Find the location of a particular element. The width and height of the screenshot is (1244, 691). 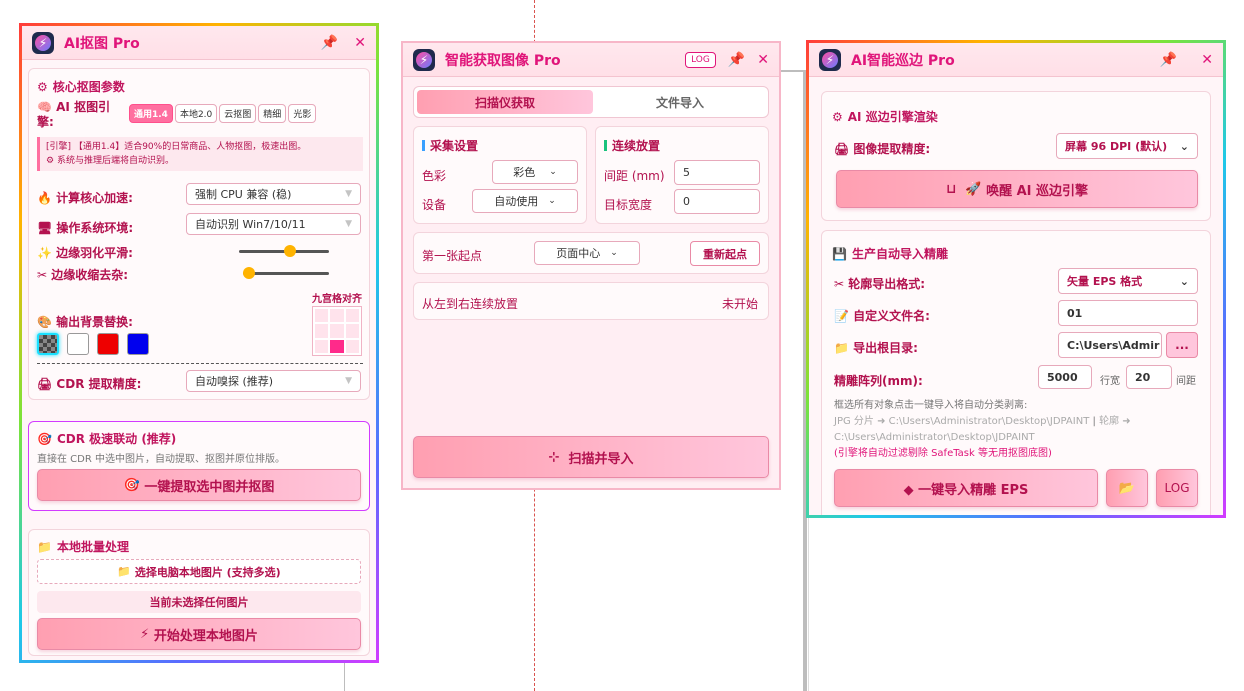

scan-import-button: ⊹ 扫描并导入 is located at coordinates (591, 457).